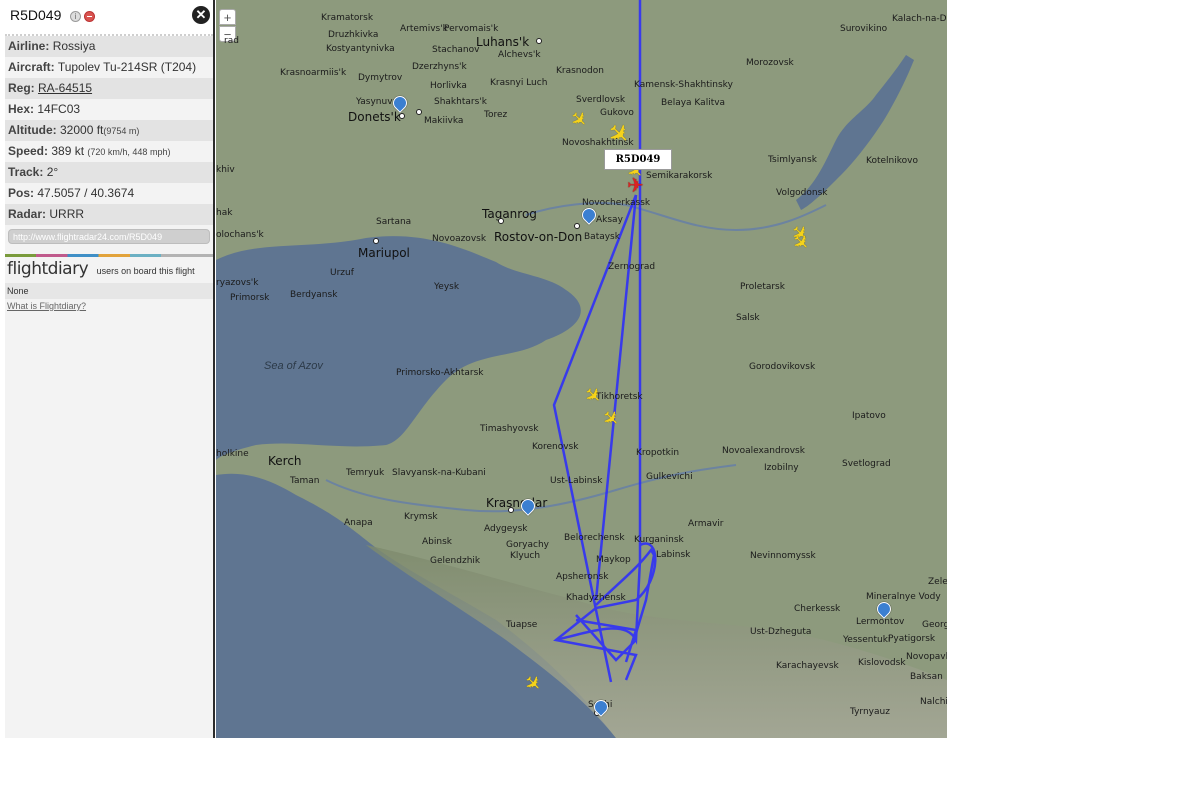 This screenshot has width=1200, height=800. What do you see at coordinates (145, 271) in the screenshot?
I see `flightdiary-text: users on board this flight` at bounding box center [145, 271].